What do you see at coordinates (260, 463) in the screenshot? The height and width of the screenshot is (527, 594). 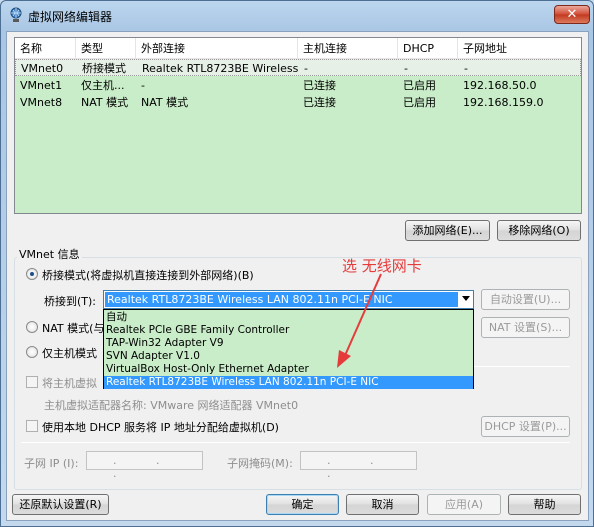 I see `subnet-mask-label: 子网掩码(M):` at bounding box center [260, 463].